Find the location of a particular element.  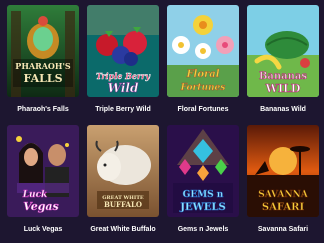

game-thumbnail-great-white-buffalo: GREAT WHITE BUFFALO is located at coordinates (123, 171).